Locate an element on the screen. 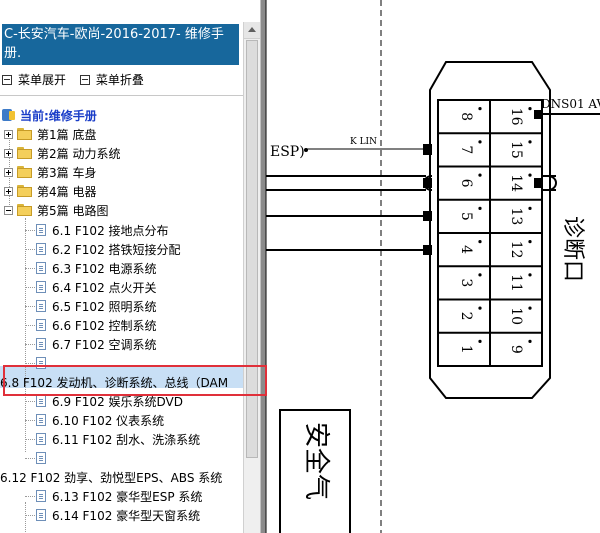  open-folder-icon is located at coordinates (25, 210).